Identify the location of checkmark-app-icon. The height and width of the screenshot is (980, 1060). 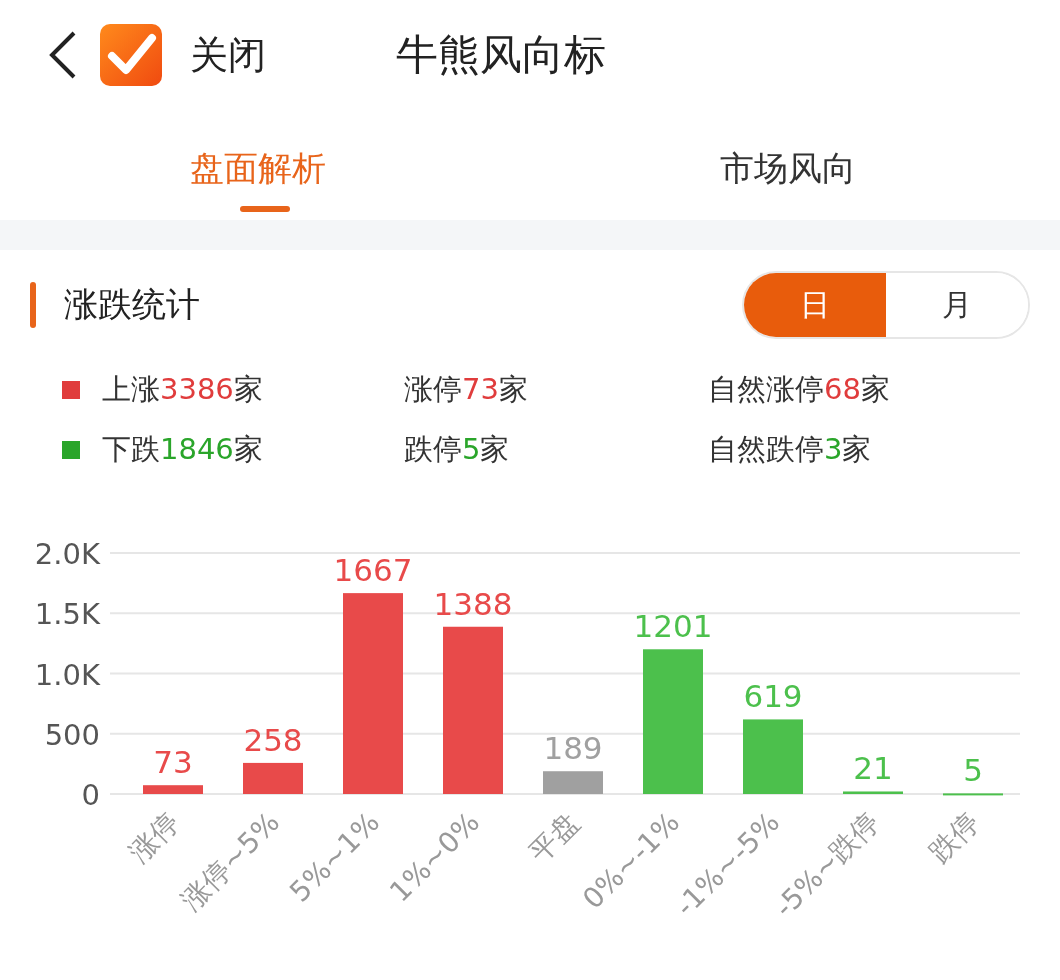
(131, 55).